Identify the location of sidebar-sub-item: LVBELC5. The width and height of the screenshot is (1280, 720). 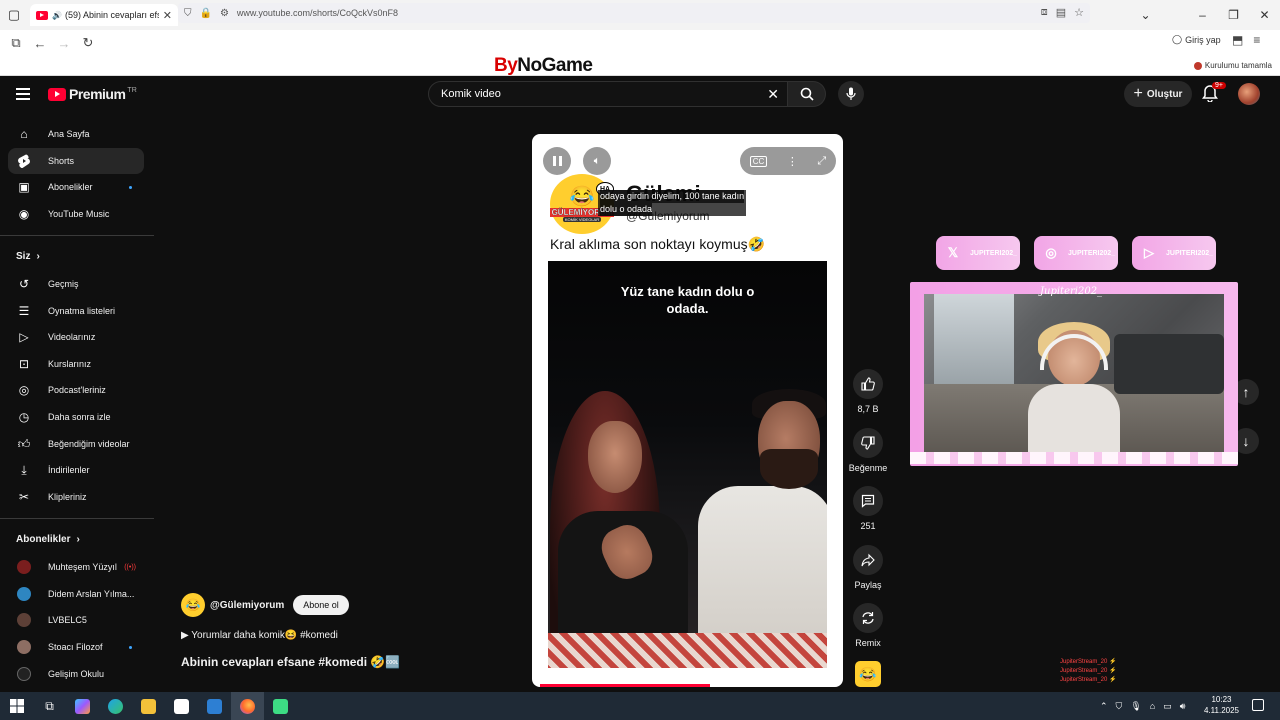
(76, 620).